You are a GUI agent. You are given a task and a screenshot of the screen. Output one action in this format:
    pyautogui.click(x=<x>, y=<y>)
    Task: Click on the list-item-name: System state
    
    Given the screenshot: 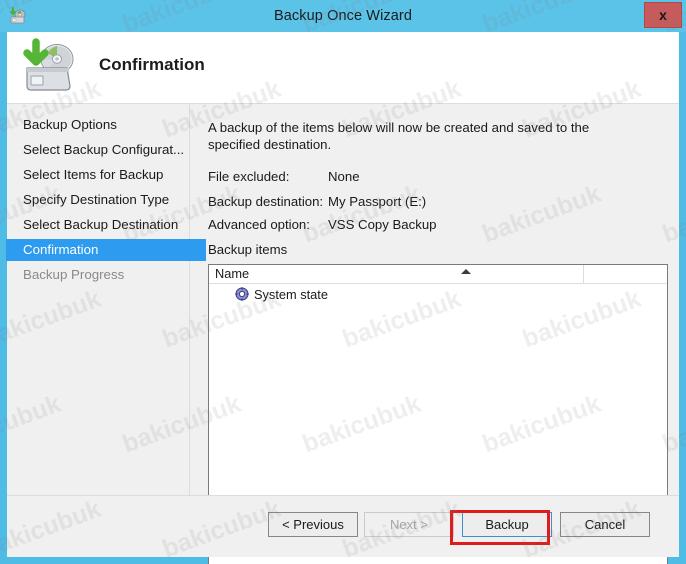 What is the action you would take?
    pyautogui.click(x=291, y=294)
    